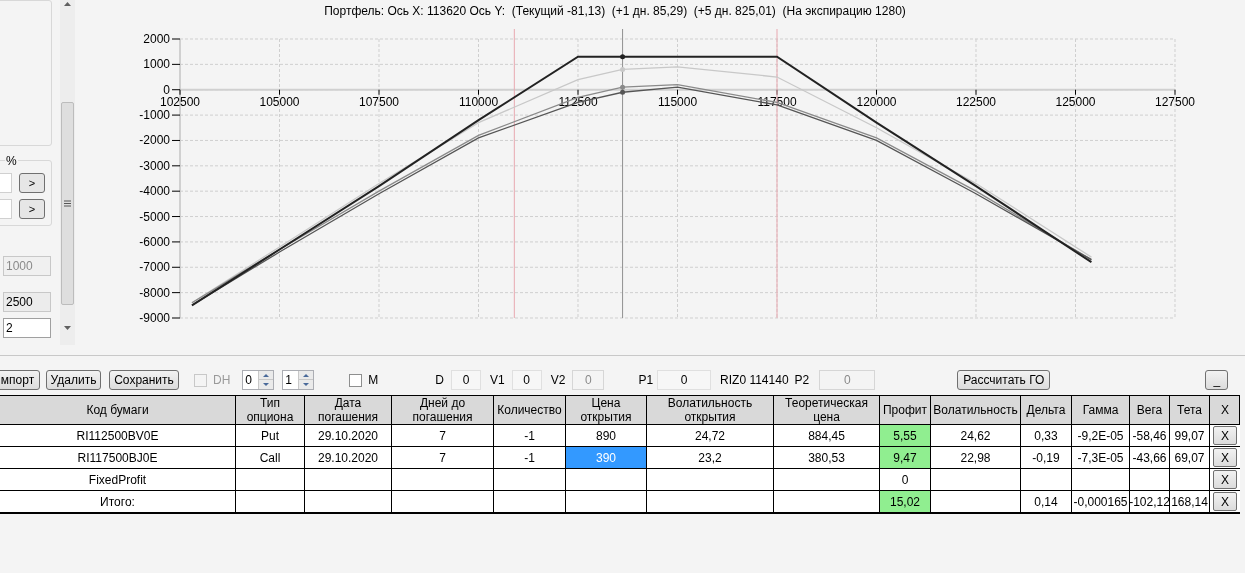 This screenshot has width=1245, height=573. I want to click on toolbar-button: _, so click(1217, 380).